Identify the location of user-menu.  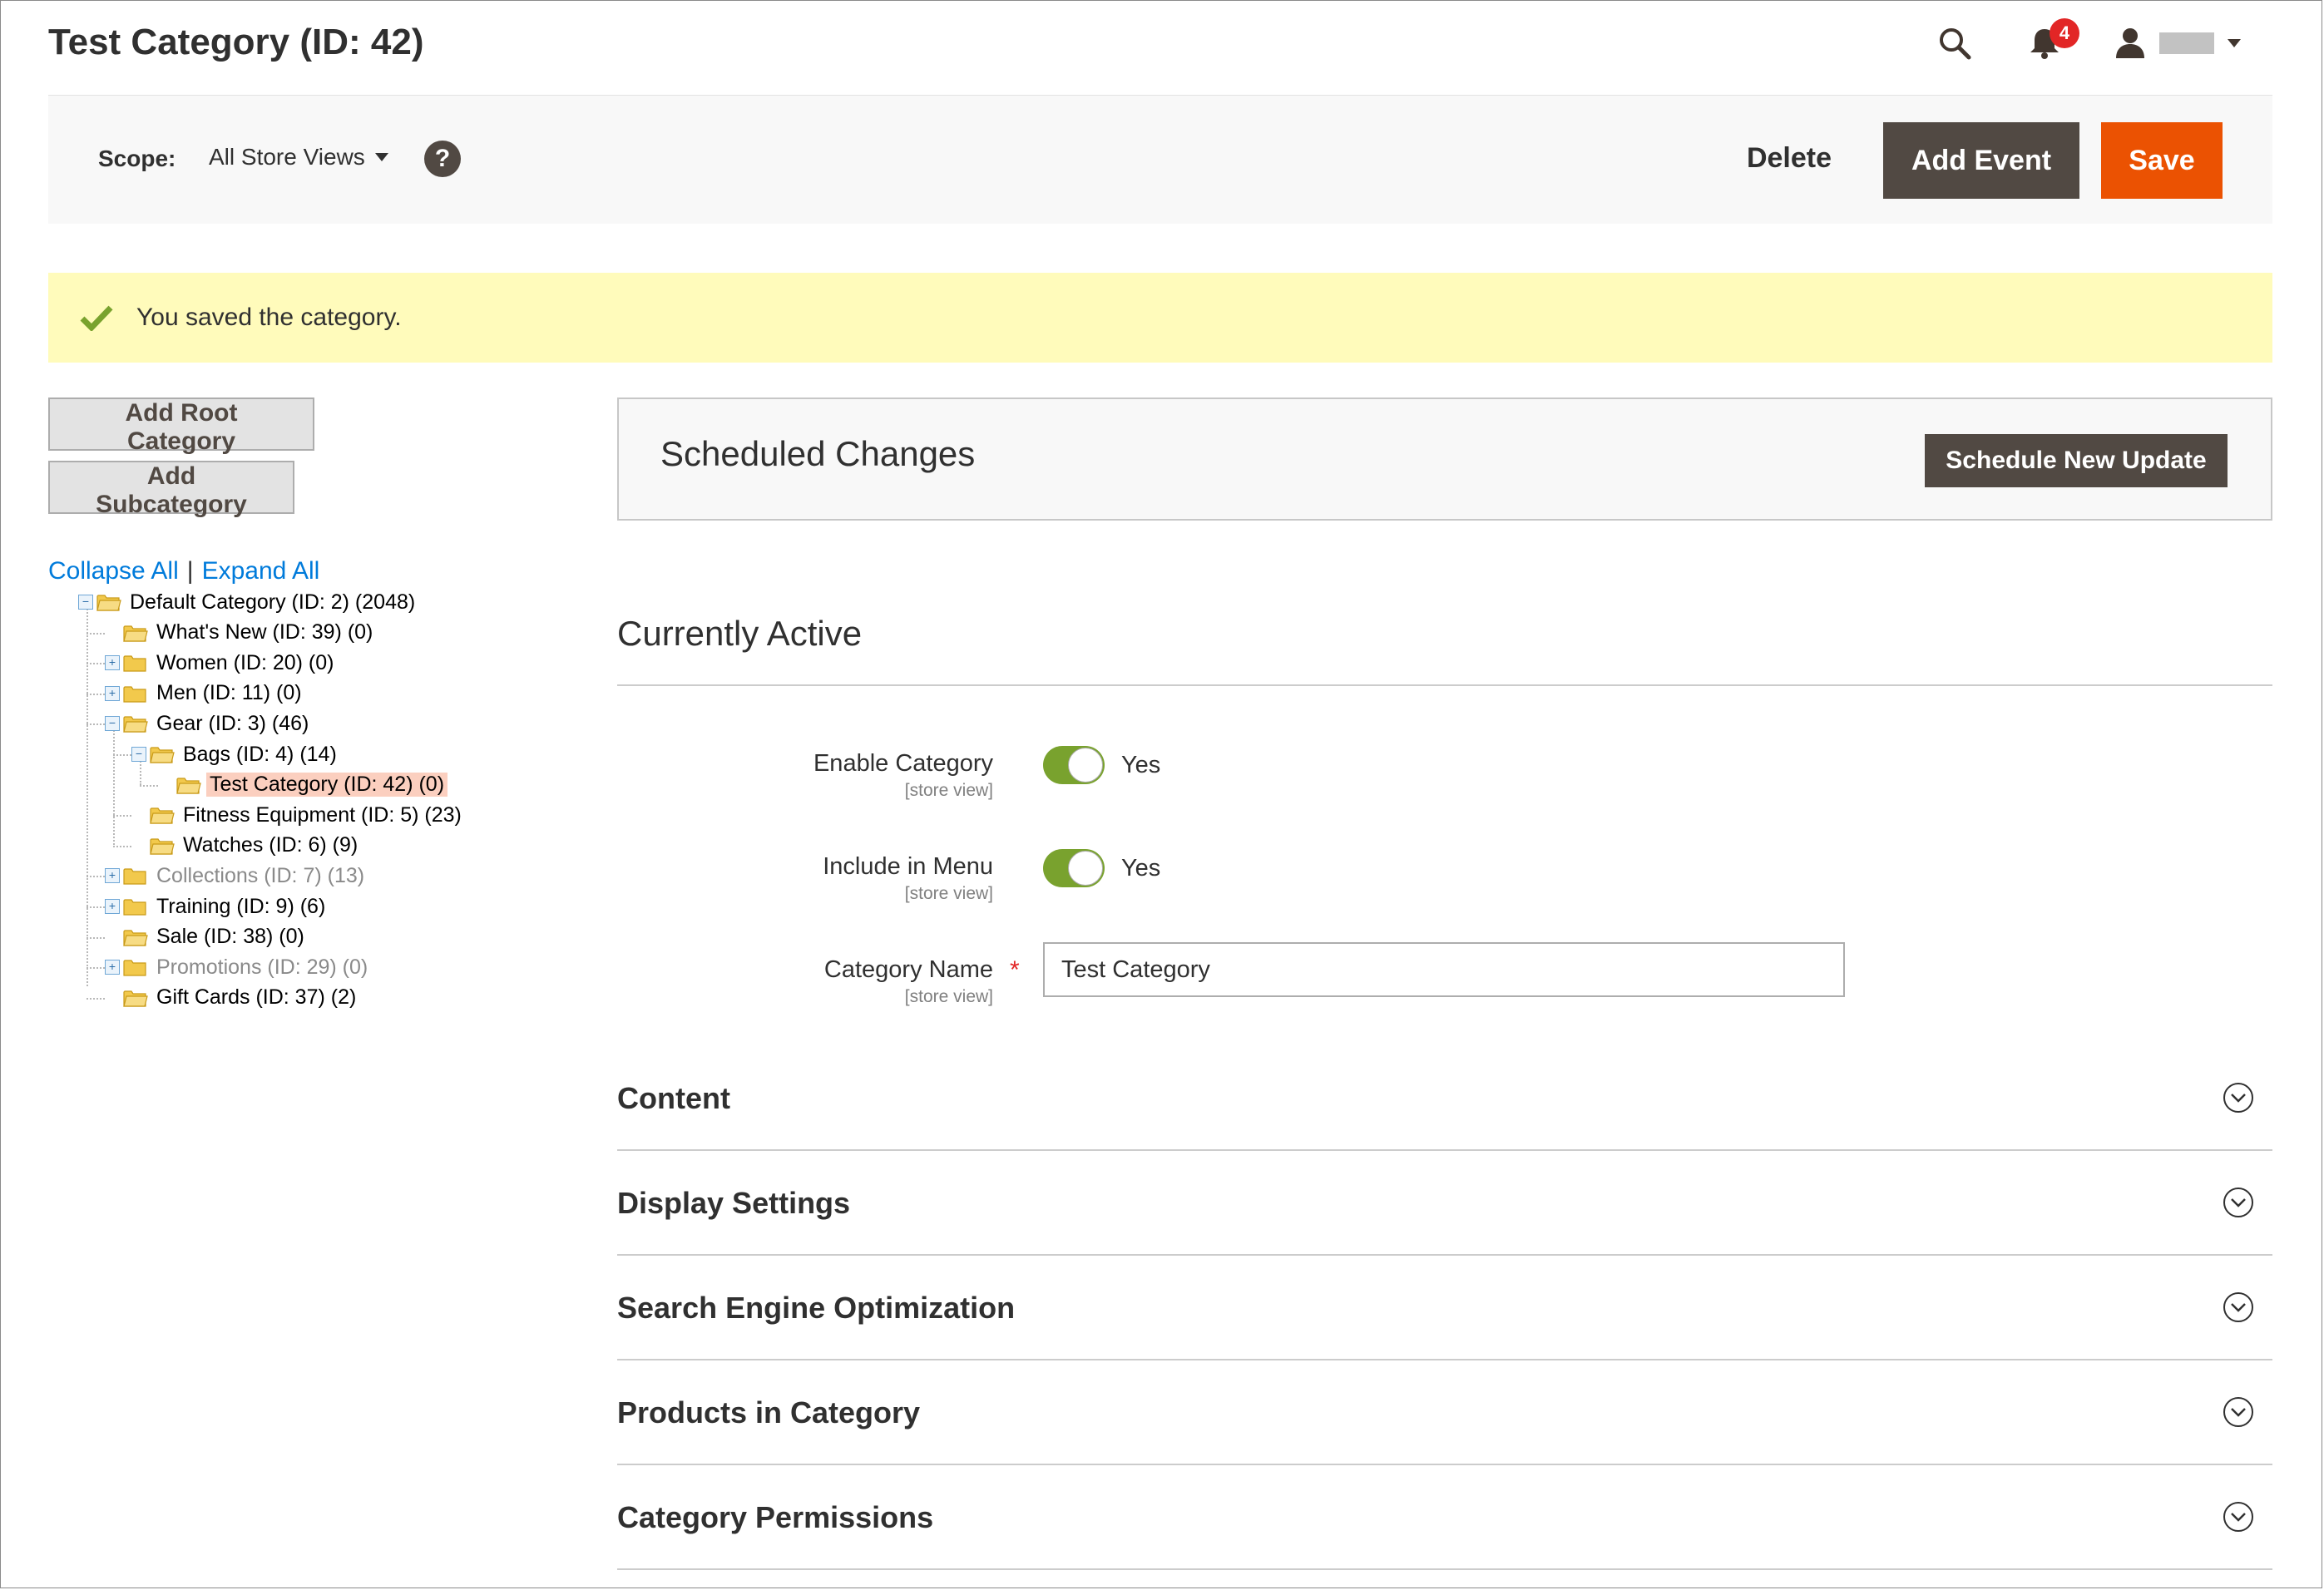
(2177, 43).